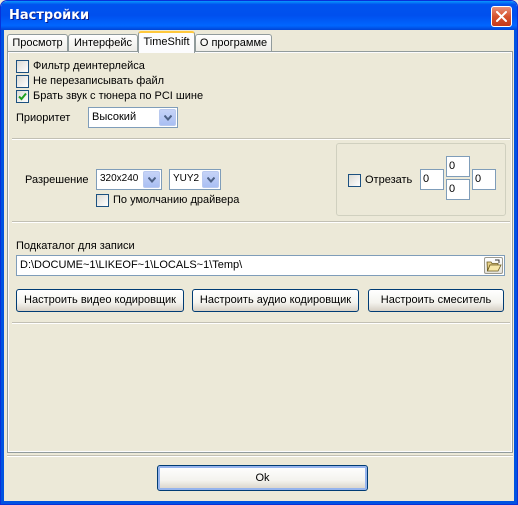  I want to click on browse-folder-button, so click(493, 265).